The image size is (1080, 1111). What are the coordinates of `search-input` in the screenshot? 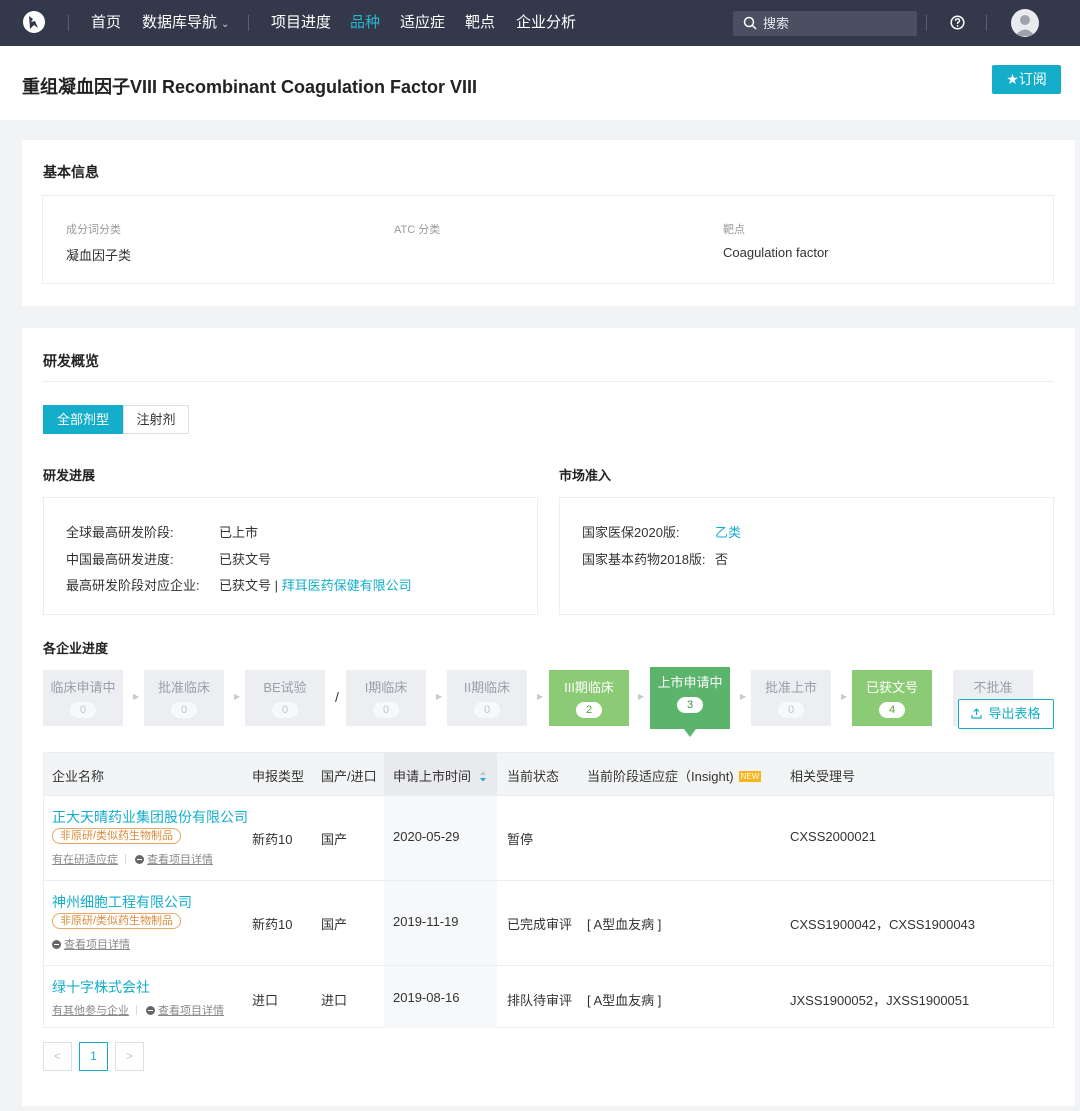 It's located at (833, 23).